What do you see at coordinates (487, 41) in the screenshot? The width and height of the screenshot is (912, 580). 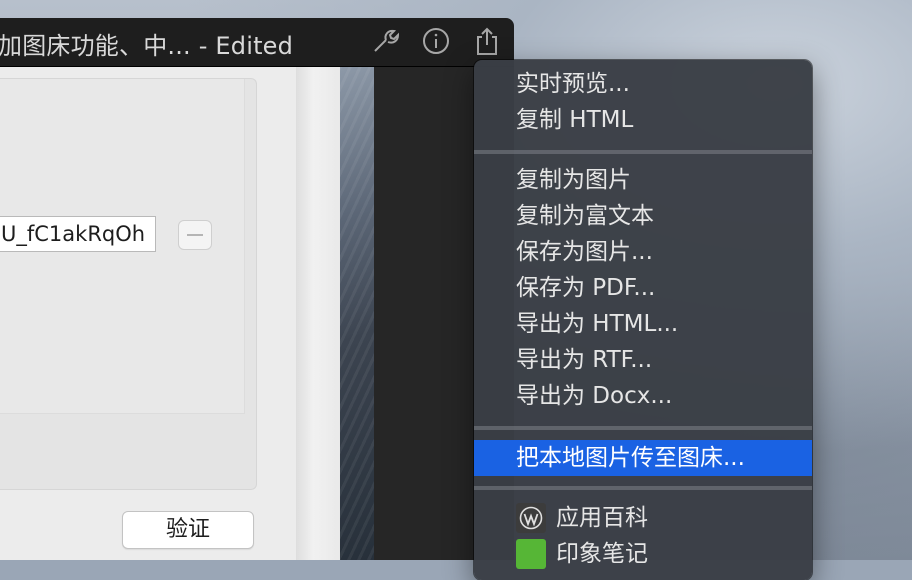 I see `share-icon` at bounding box center [487, 41].